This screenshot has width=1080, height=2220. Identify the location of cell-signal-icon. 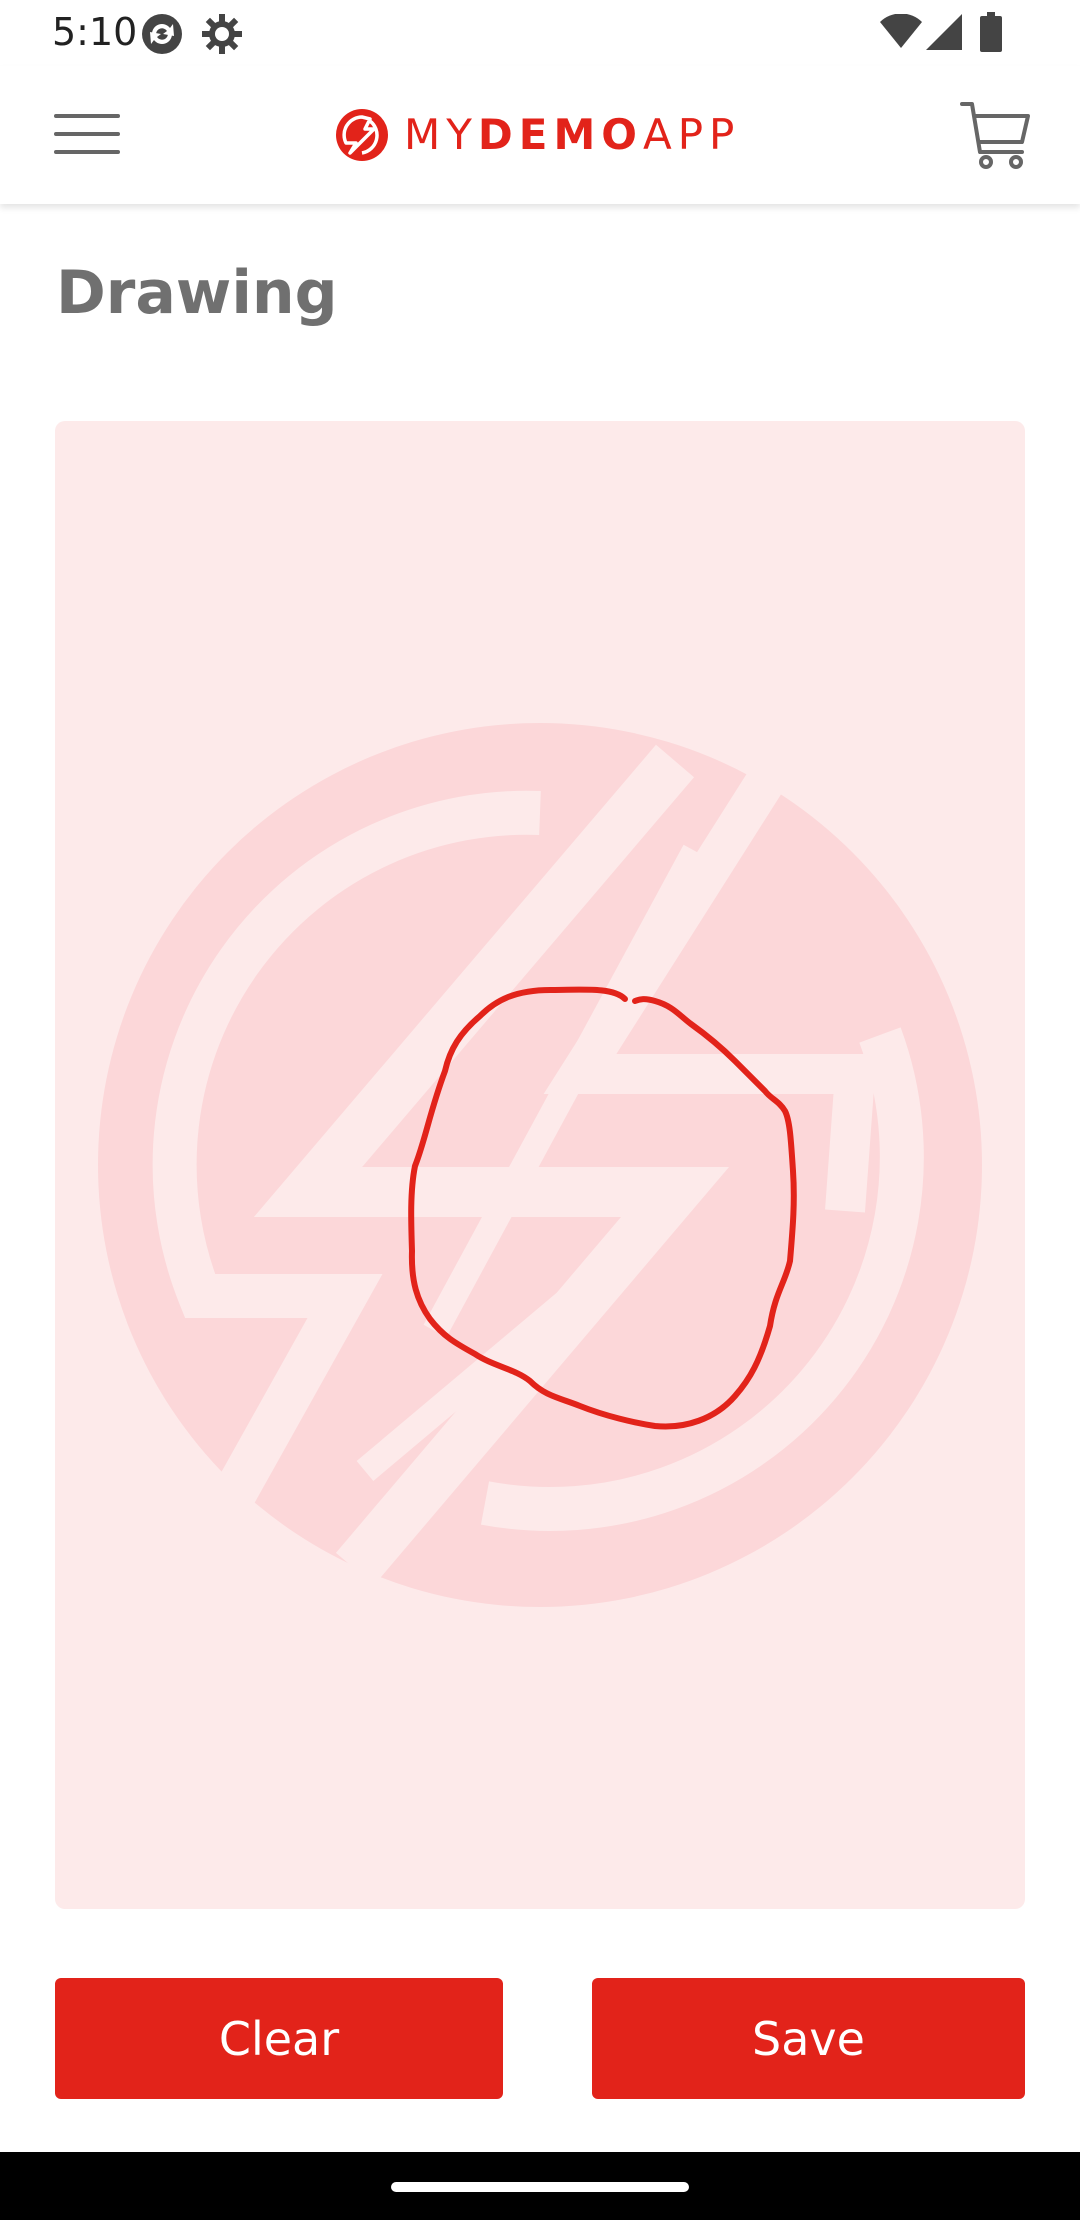
(944, 34).